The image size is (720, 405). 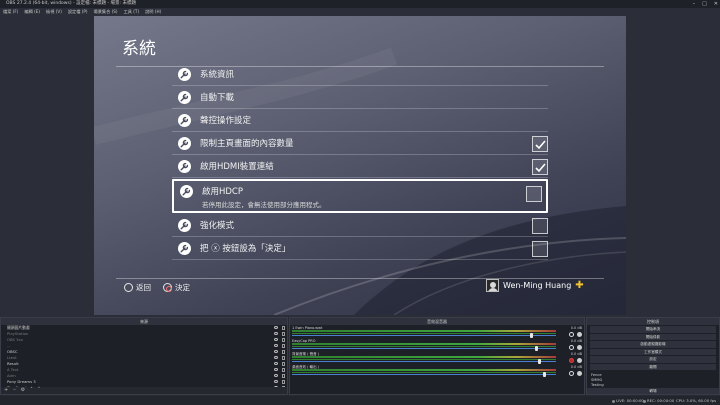 I want to click on checkmark-icon, so click(x=540, y=168).